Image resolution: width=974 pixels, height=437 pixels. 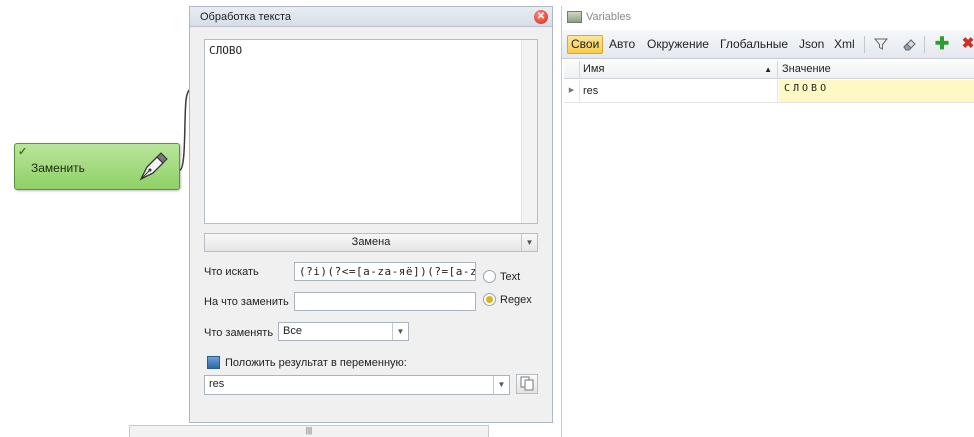 I want to click on column-value-header: Значение, so click(x=876, y=70).